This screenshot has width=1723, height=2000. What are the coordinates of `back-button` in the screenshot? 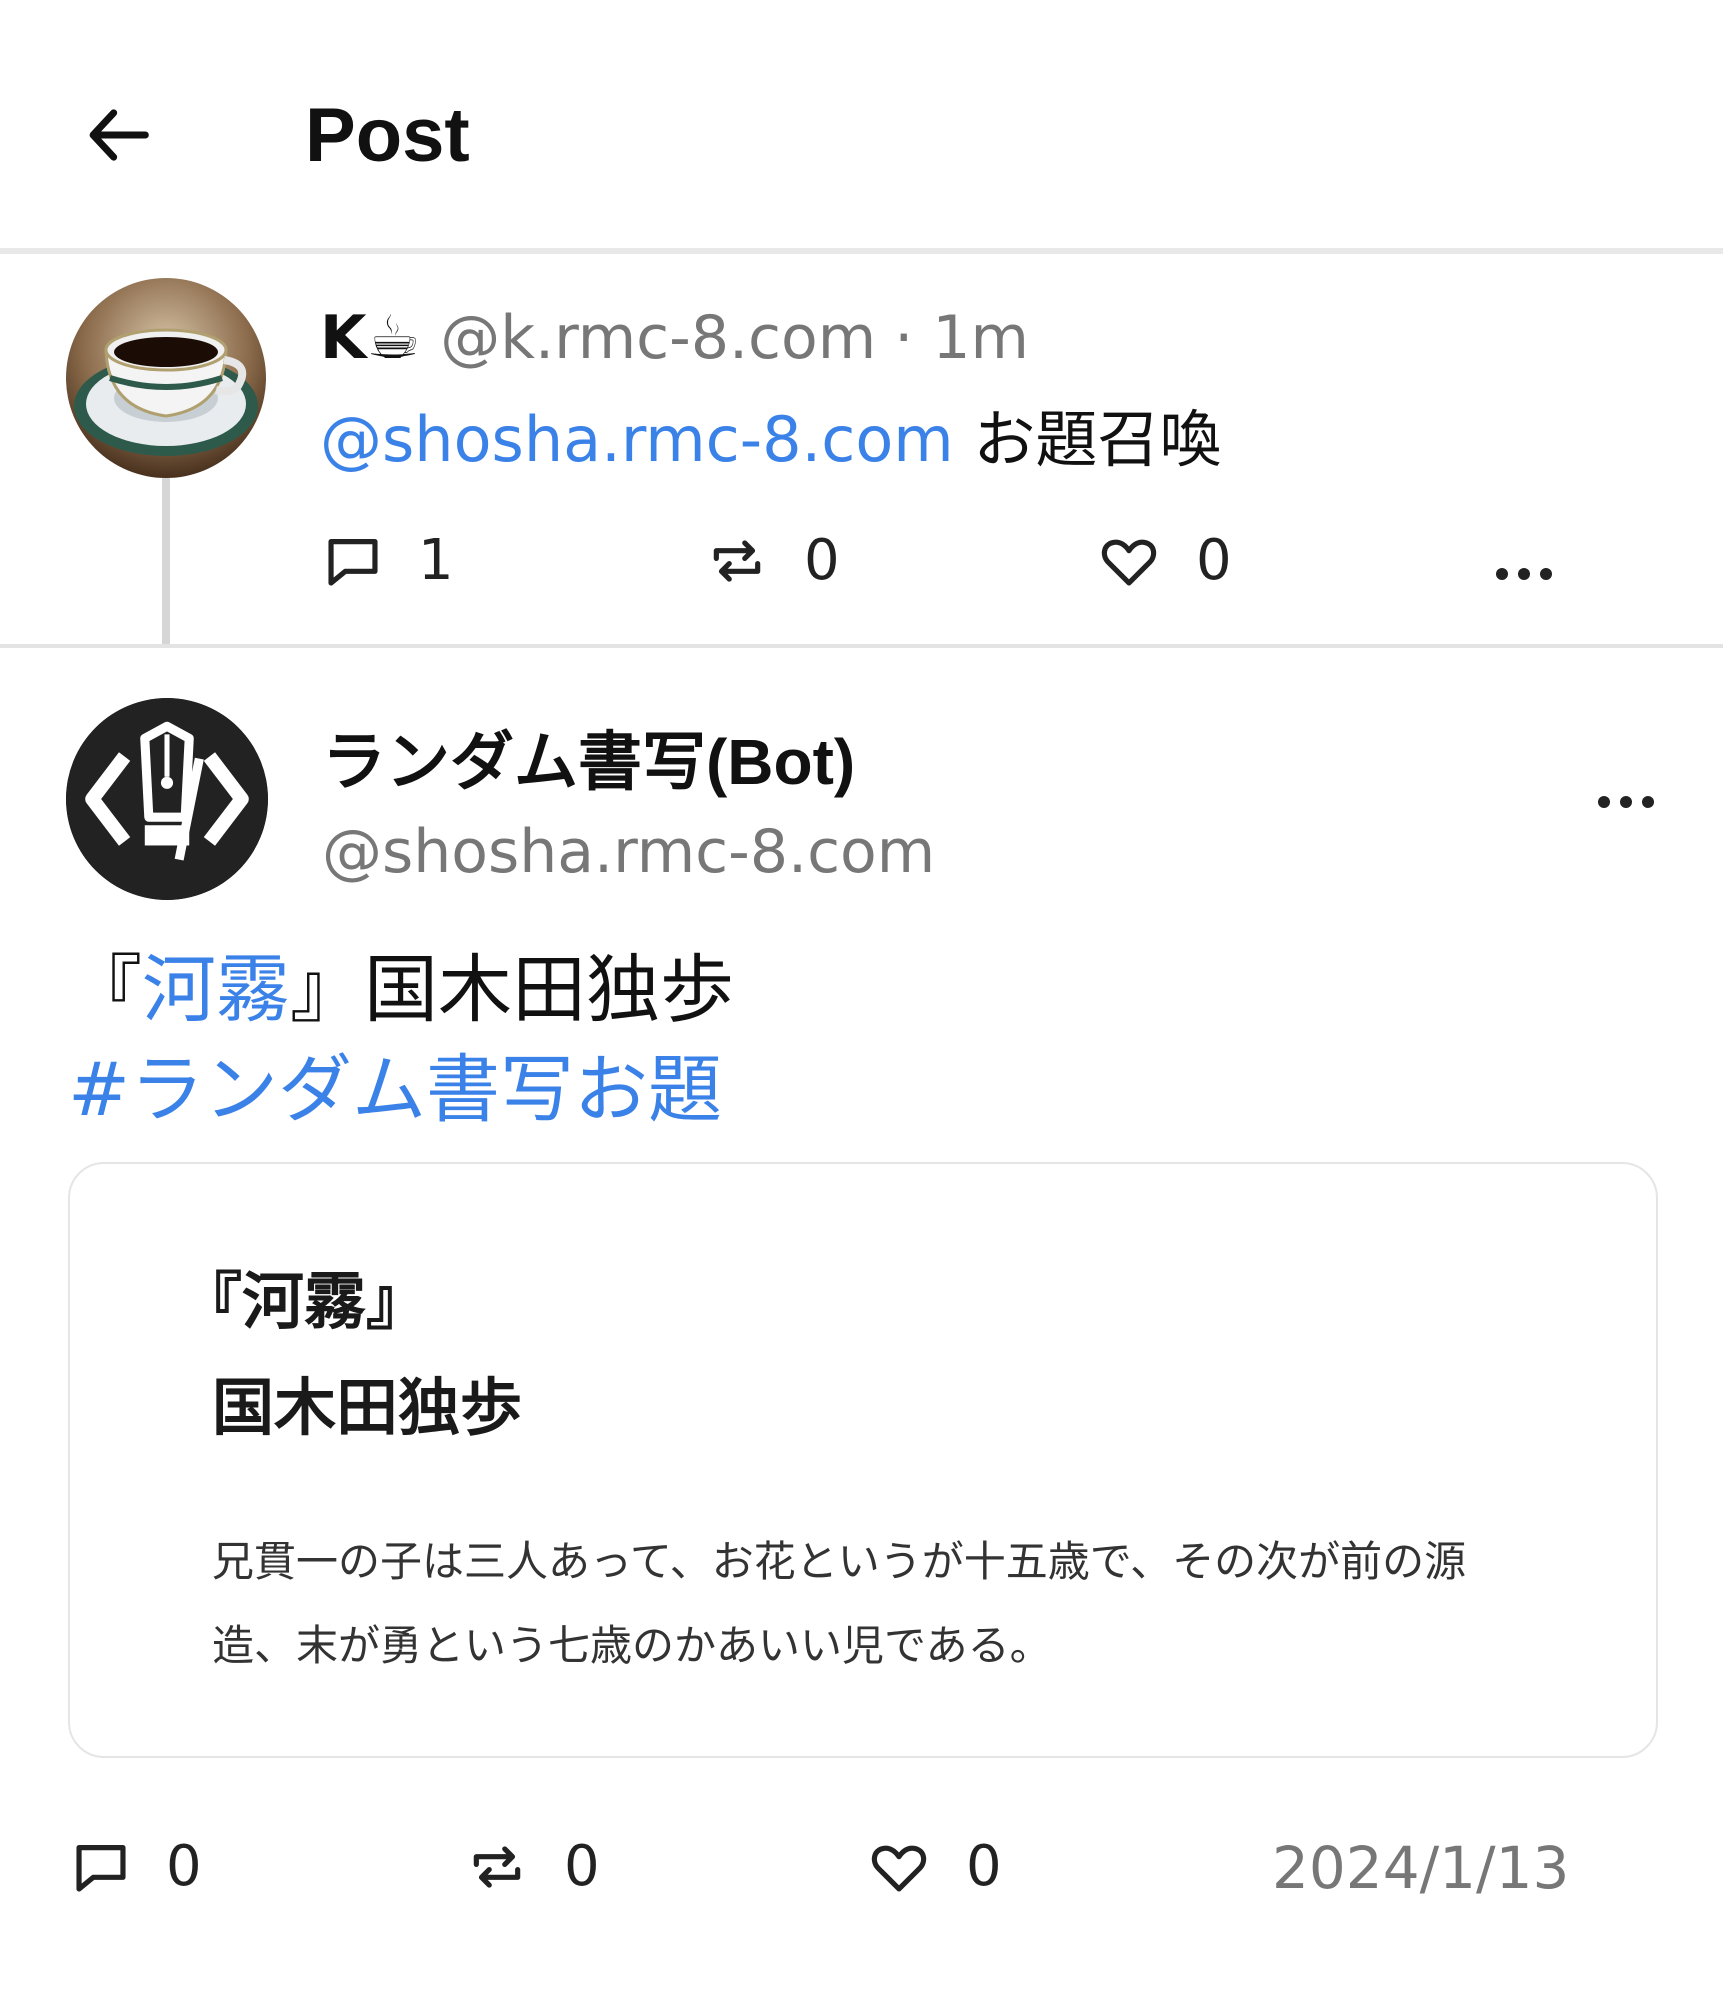 It's located at (120, 135).